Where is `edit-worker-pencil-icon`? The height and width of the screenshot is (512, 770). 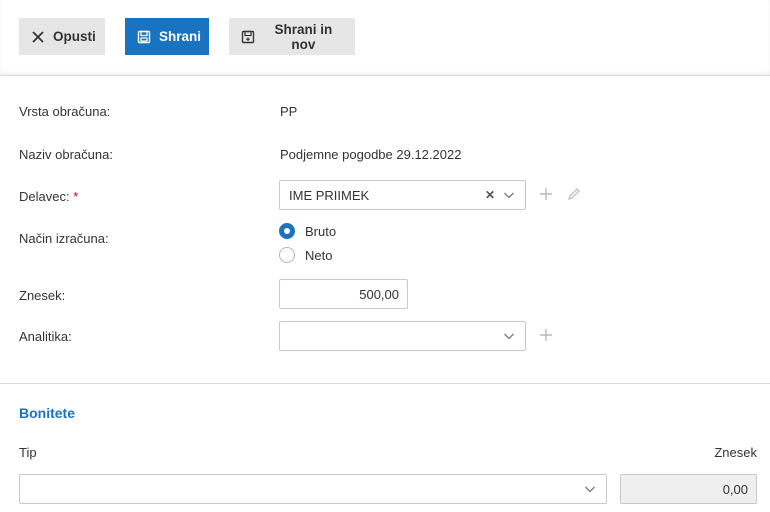 edit-worker-pencil-icon is located at coordinates (574, 194).